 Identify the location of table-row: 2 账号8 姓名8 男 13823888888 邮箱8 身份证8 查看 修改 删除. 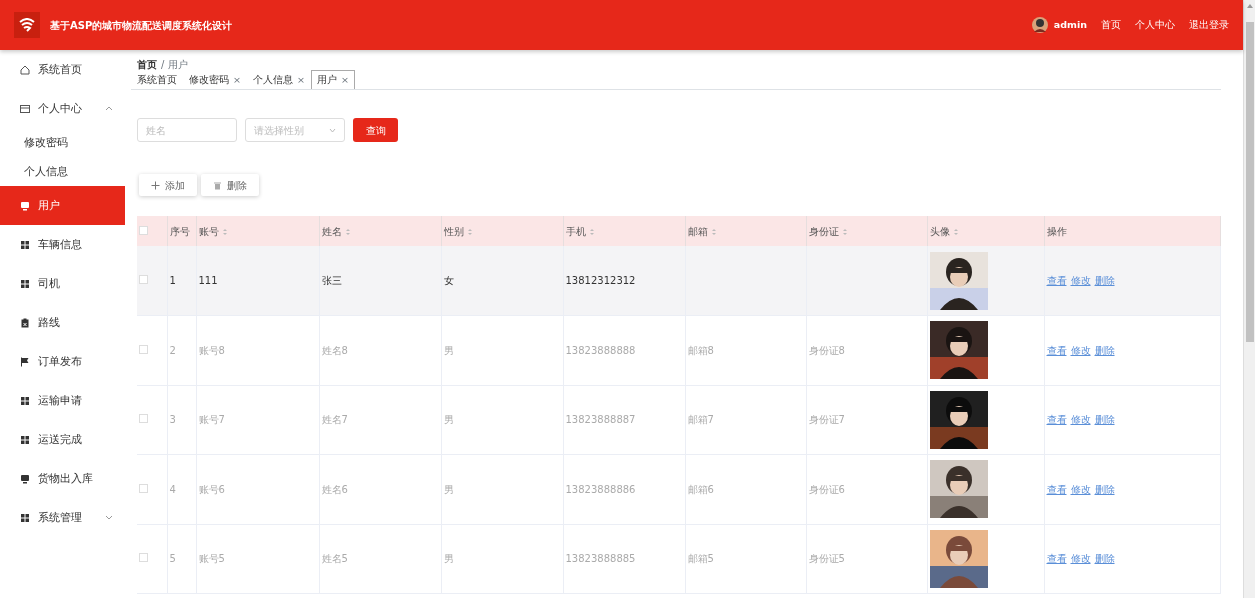
(679, 350).